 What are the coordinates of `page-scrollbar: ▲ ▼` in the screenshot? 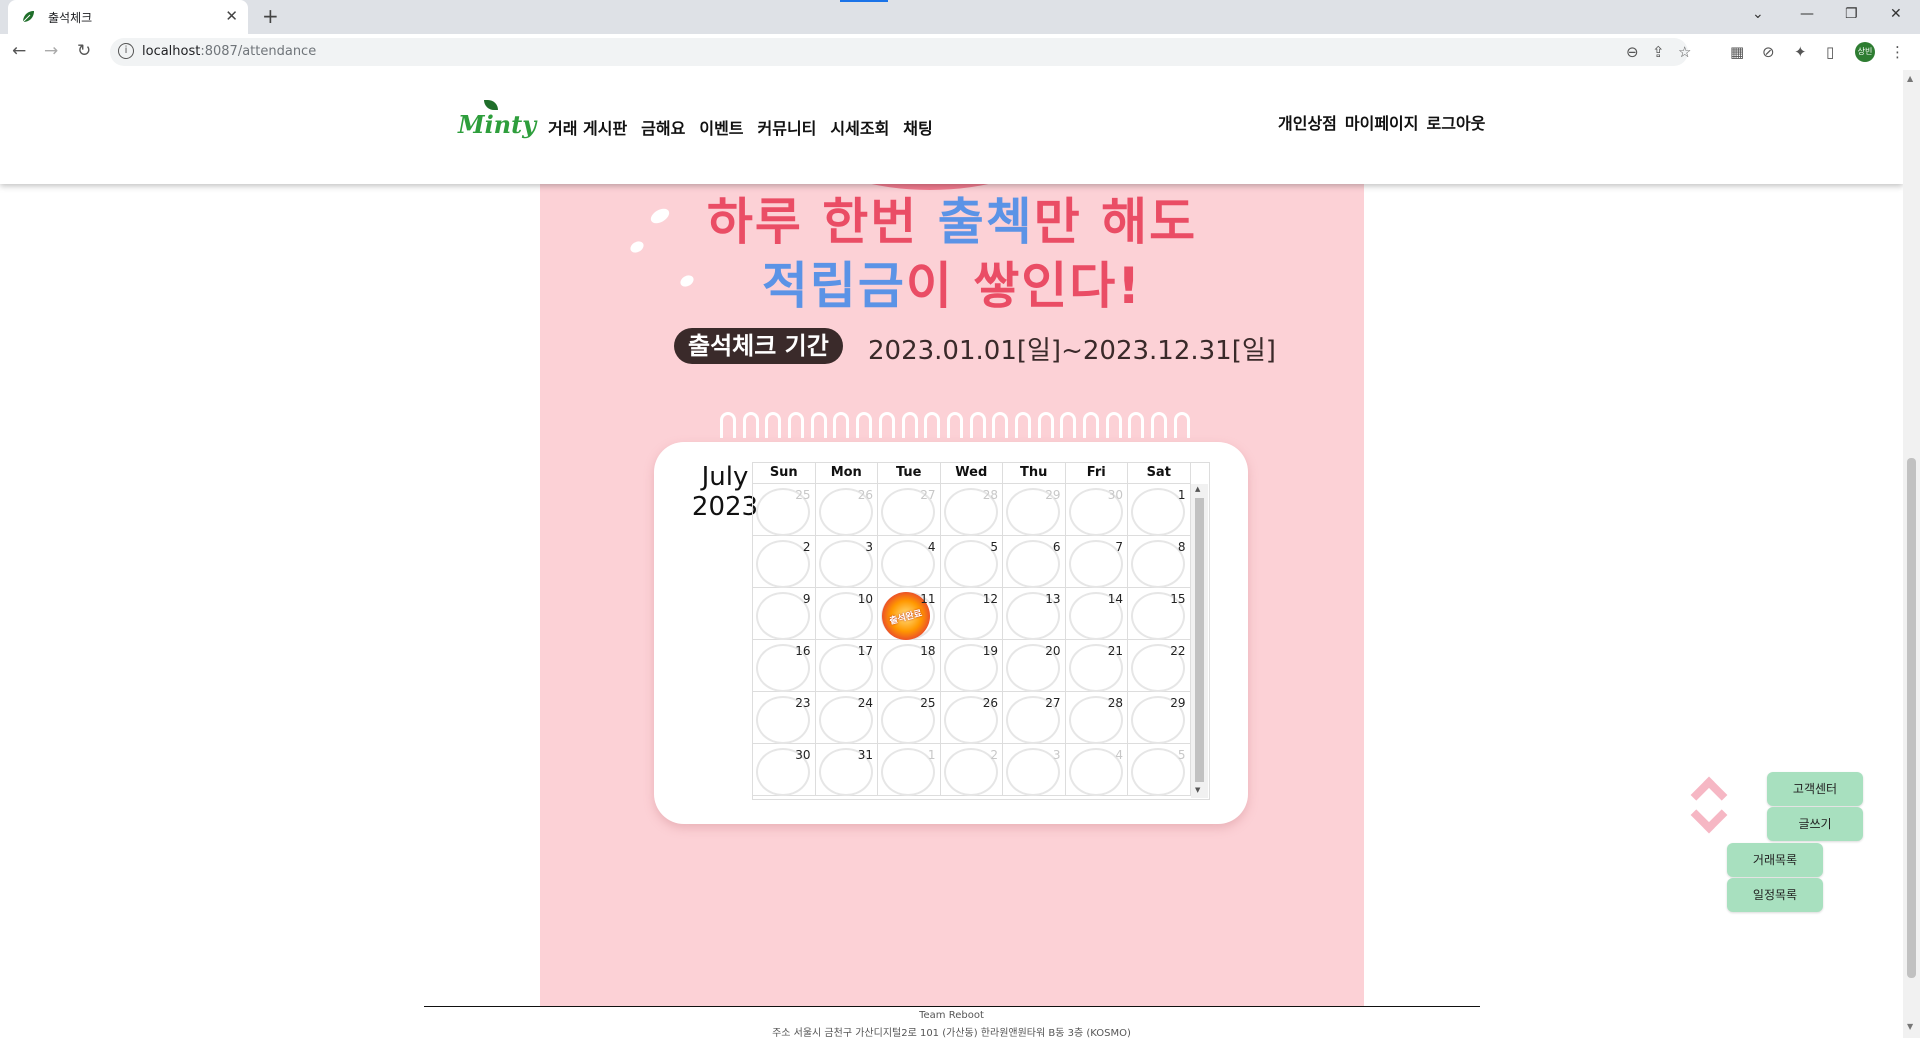 It's located at (1911, 554).